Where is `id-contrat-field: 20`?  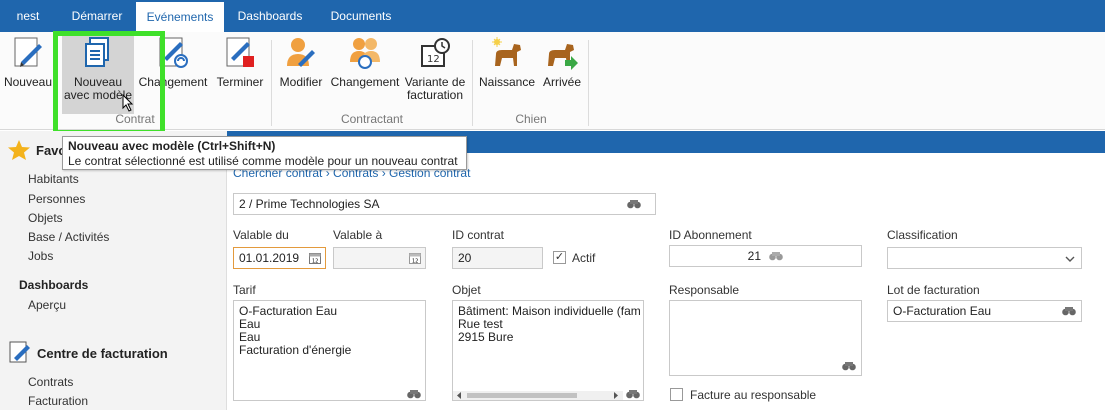
id-contrat-field: 20 is located at coordinates (497, 258).